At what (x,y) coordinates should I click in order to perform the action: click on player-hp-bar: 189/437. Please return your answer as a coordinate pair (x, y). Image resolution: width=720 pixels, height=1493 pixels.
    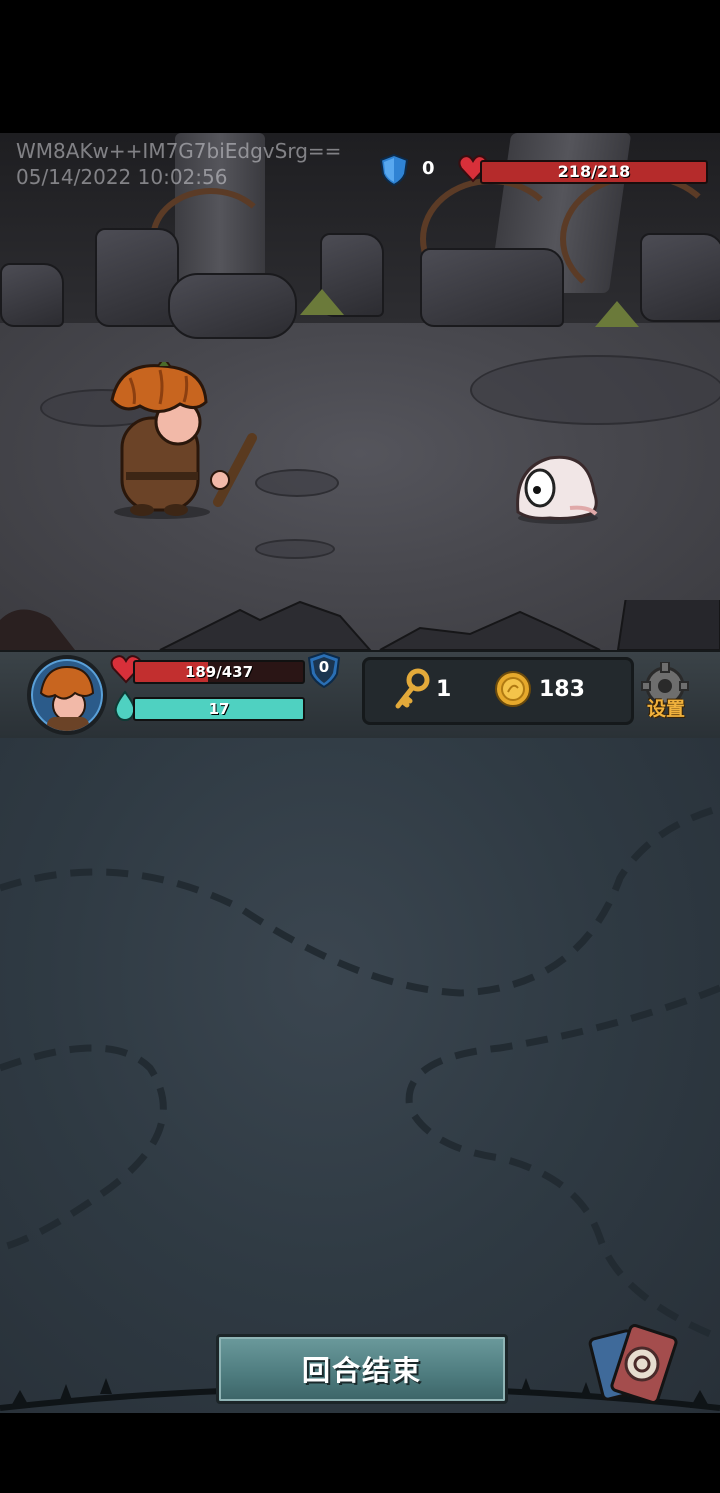
    Looking at the image, I should click on (219, 672).